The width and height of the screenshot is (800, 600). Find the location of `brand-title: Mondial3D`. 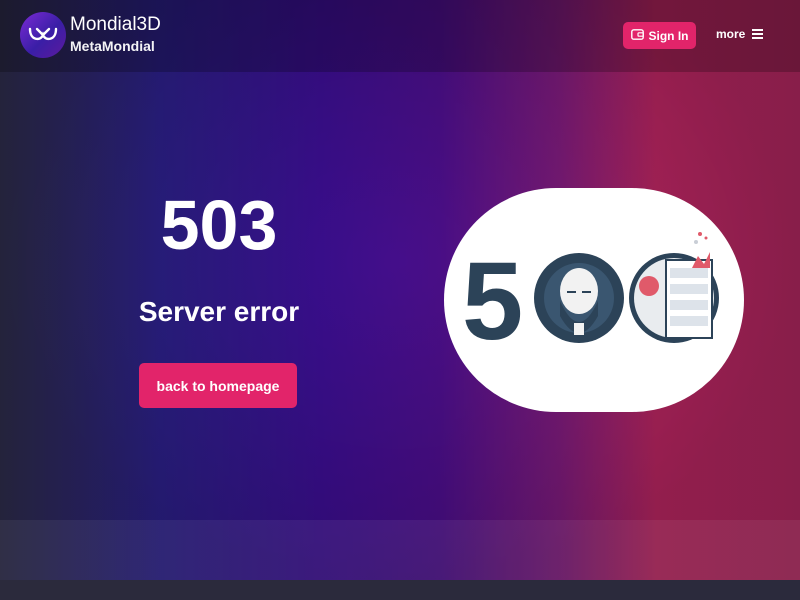

brand-title: Mondial3D is located at coordinates (115, 24).